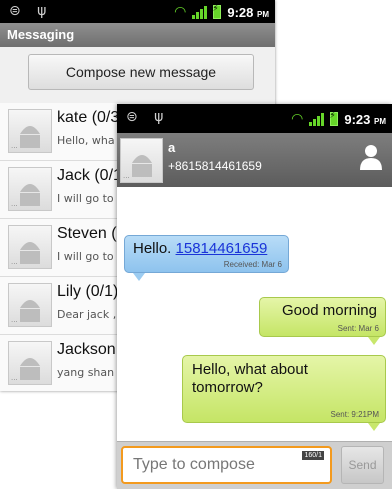  What do you see at coordinates (172, 147) in the screenshot?
I see `contact-name: a` at bounding box center [172, 147].